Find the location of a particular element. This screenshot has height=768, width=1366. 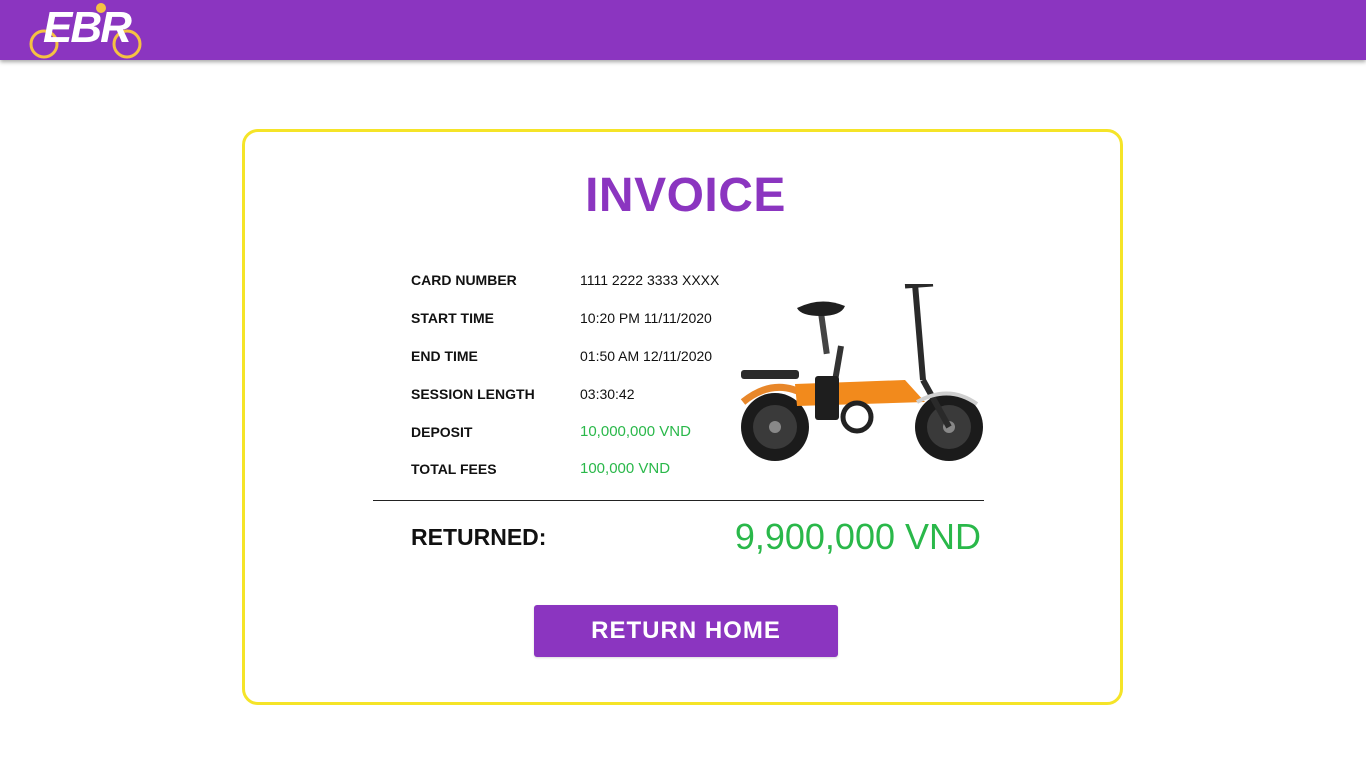

card-number-label: CARD NUMBER is located at coordinates (464, 280).